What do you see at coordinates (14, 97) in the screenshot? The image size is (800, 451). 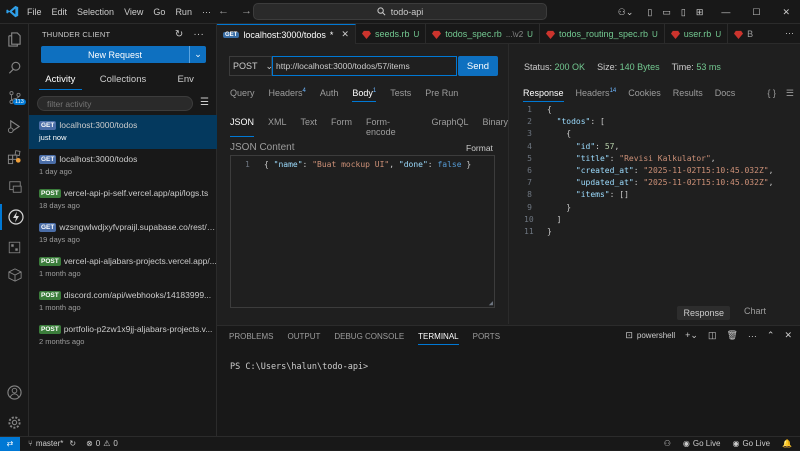 I see `source-control-icon: 113` at bounding box center [14, 97].